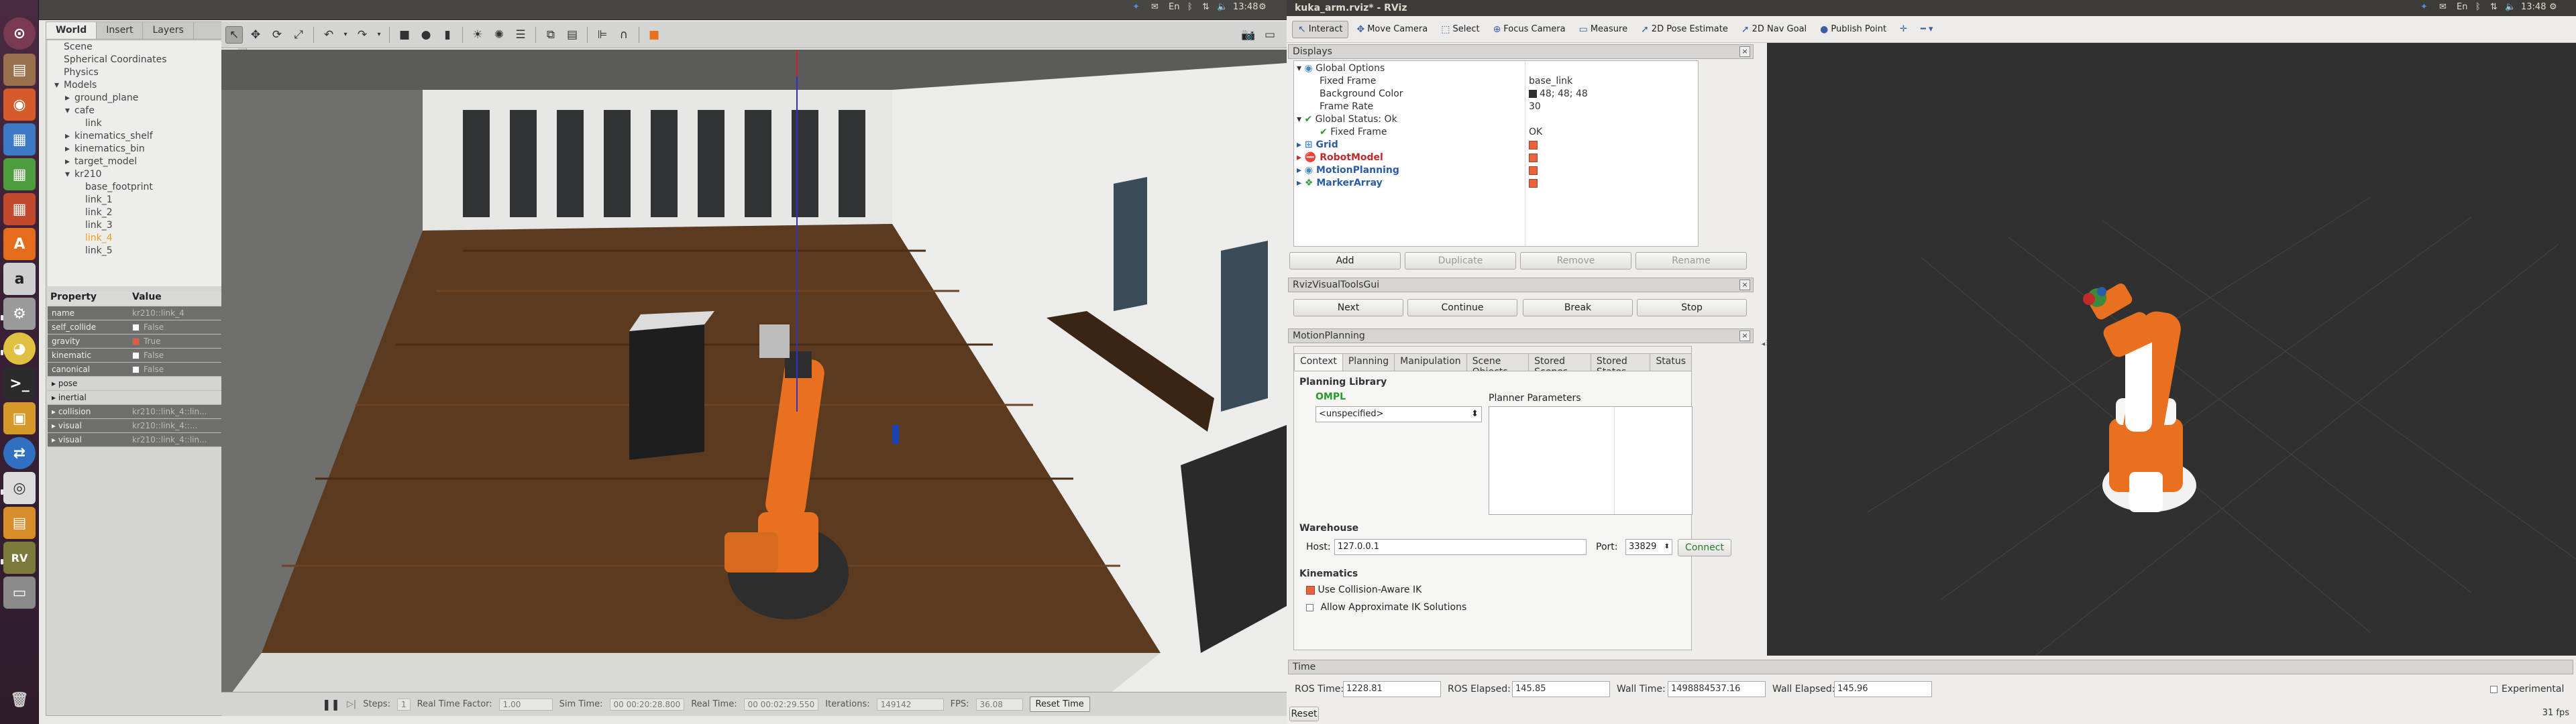  I want to click on host-input: 127.0.0.1, so click(1460, 547).